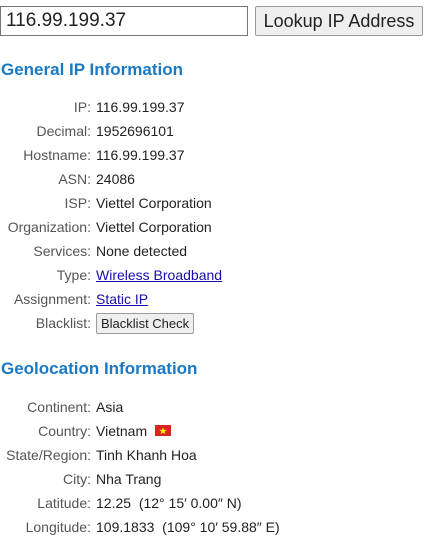  What do you see at coordinates (169, 503) in the screenshot?
I see `latitude-value: 12.25 (12° 15′ 0.00″ N)` at bounding box center [169, 503].